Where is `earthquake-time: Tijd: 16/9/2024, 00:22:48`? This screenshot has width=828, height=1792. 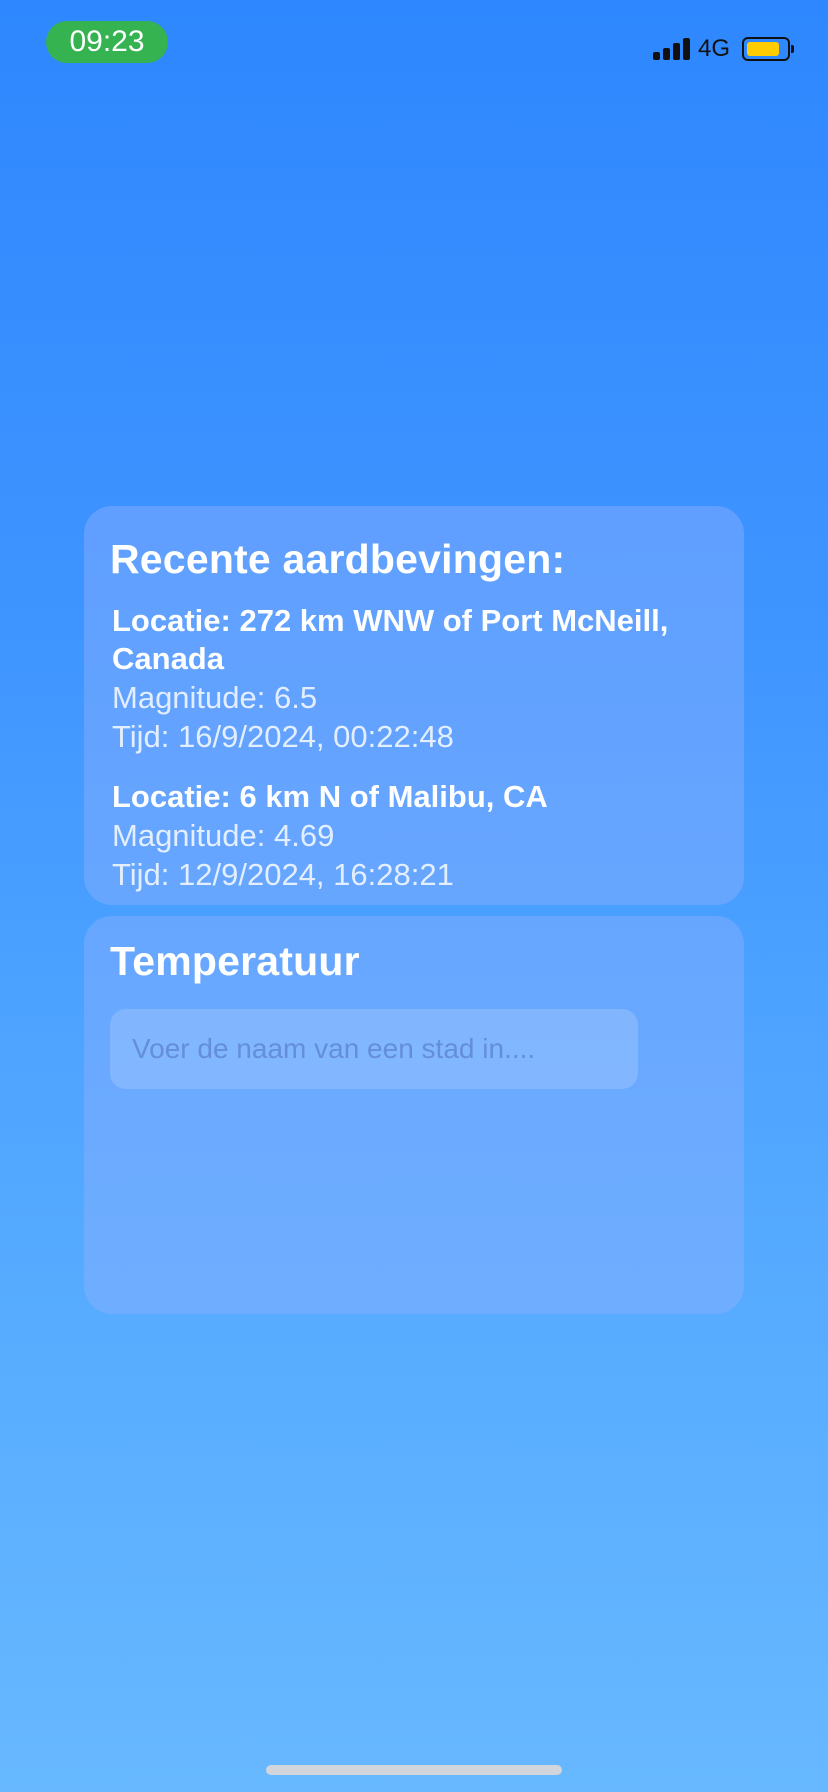
earthquake-time: Tijd: 16/9/2024, 00:22:48 is located at coordinates (283, 736).